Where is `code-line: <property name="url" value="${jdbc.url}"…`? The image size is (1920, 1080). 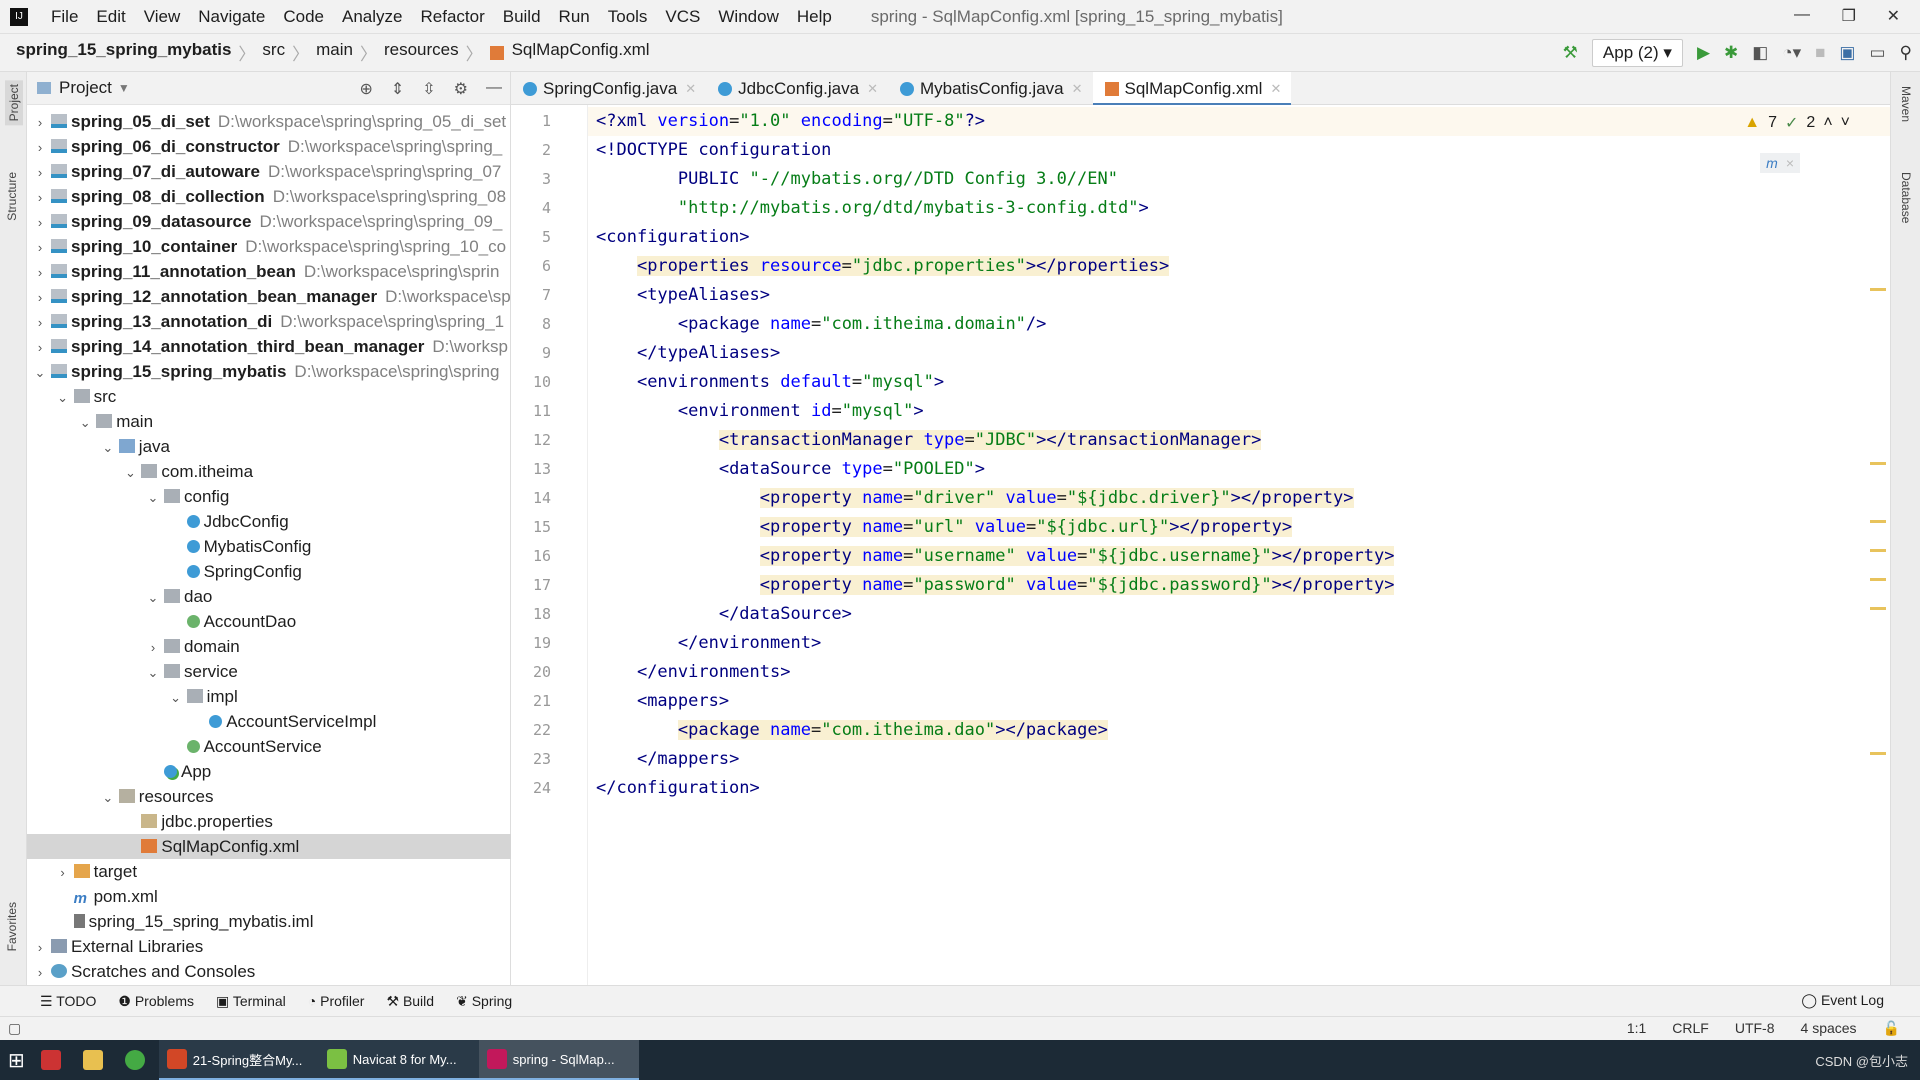
code-line: <property name="url" value="${jdbc.url}"… is located at coordinates (944, 527).